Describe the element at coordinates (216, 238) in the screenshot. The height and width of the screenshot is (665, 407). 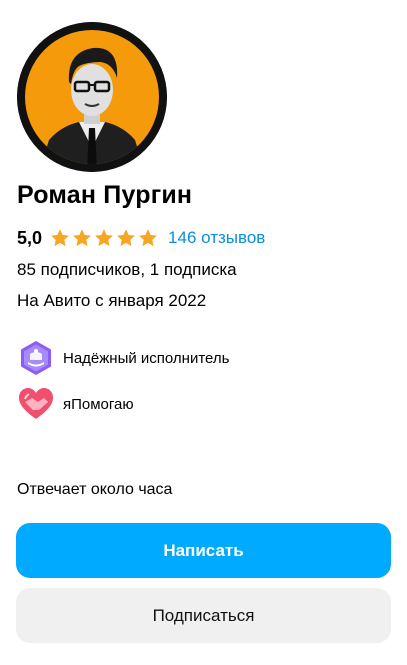
I see `reviews-link: 146 отзывов` at that location.